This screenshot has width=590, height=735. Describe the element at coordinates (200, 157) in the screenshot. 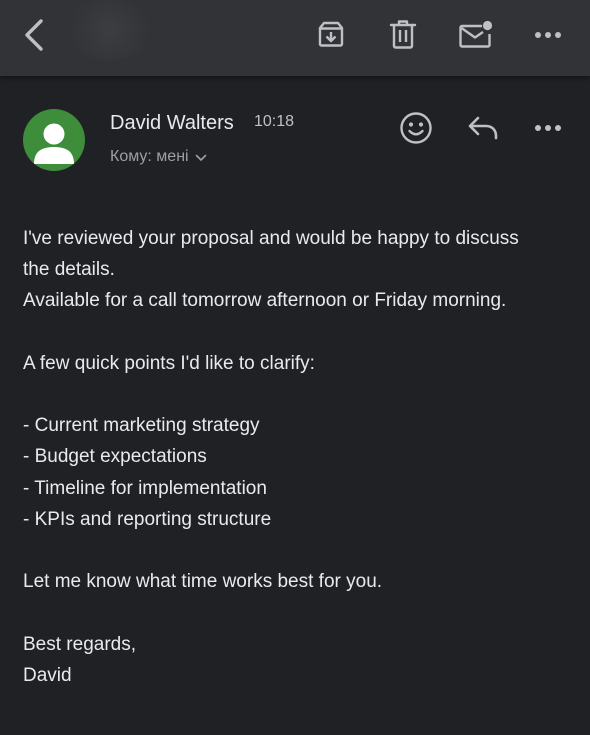

I see `chevron-down-icon` at that location.